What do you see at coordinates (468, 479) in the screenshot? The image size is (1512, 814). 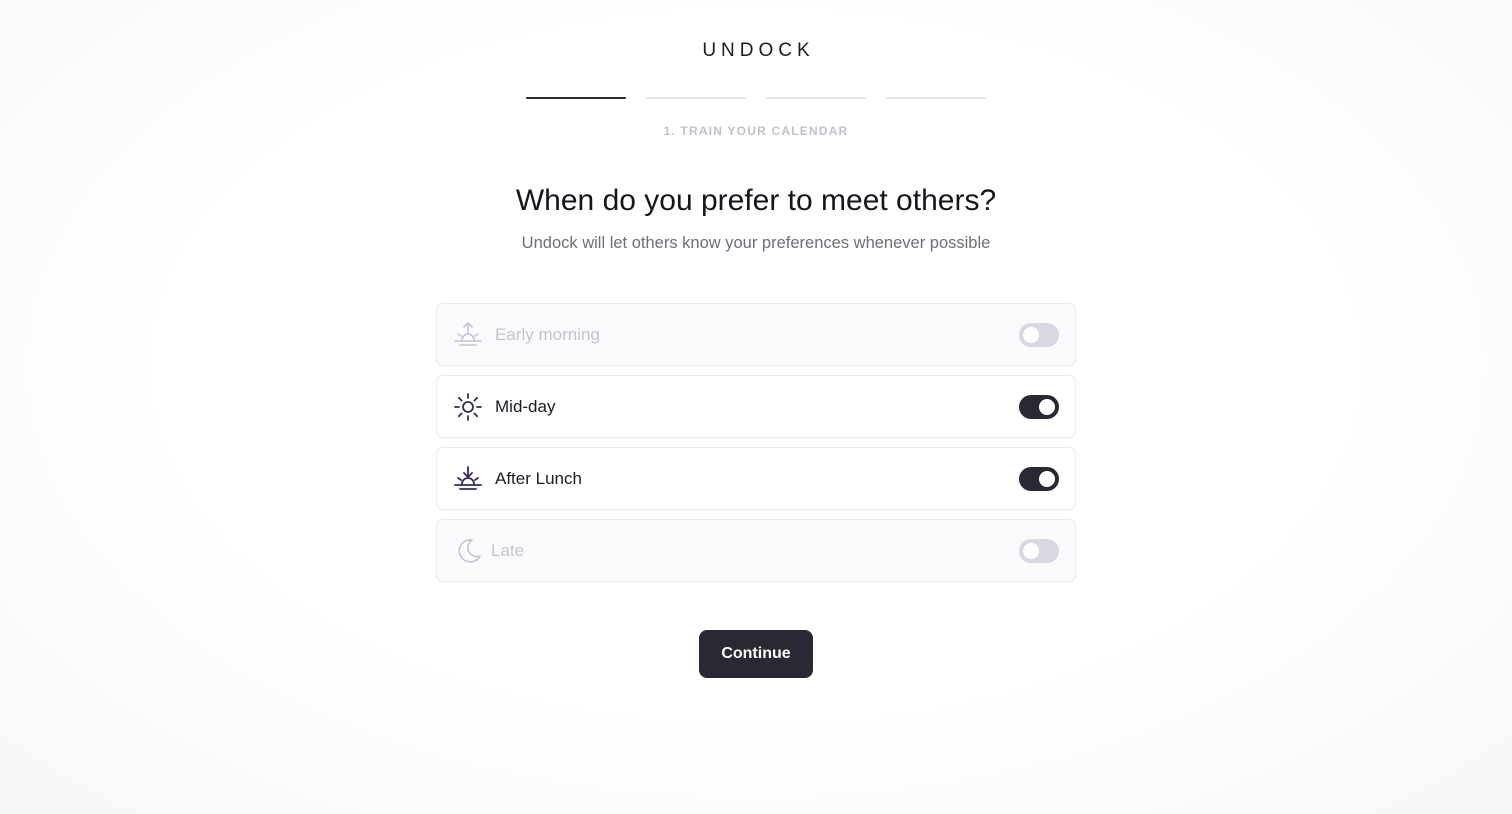 I see `sunset-icon` at bounding box center [468, 479].